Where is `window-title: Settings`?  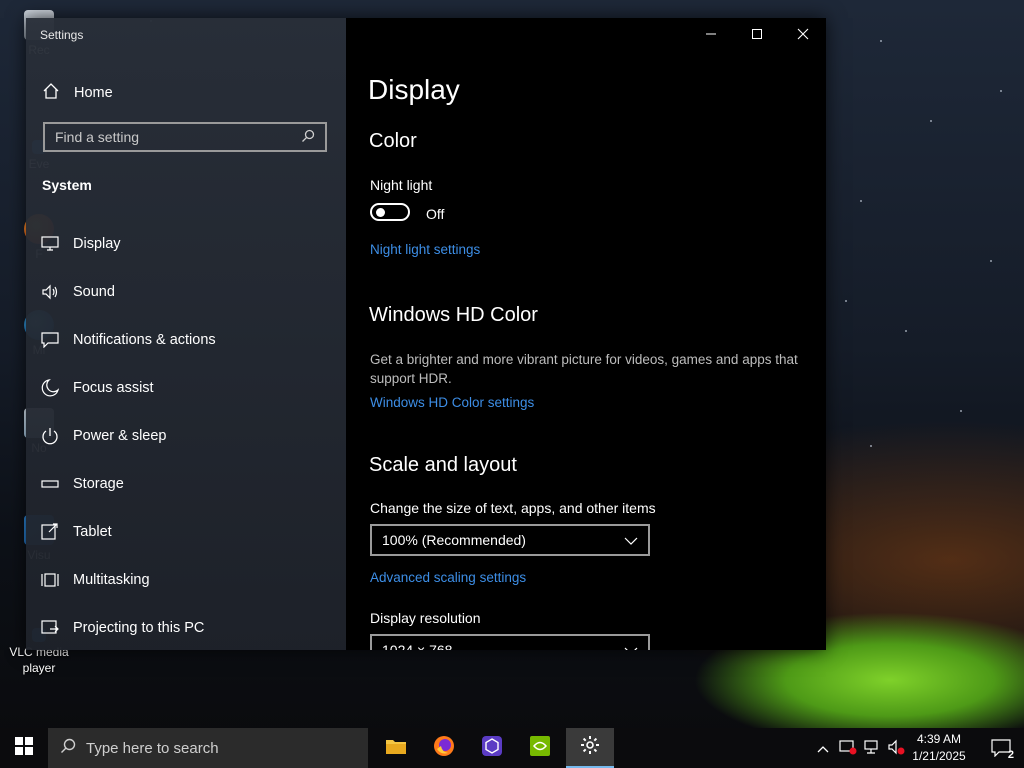 window-title: Settings is located at coordinates (62, 35).